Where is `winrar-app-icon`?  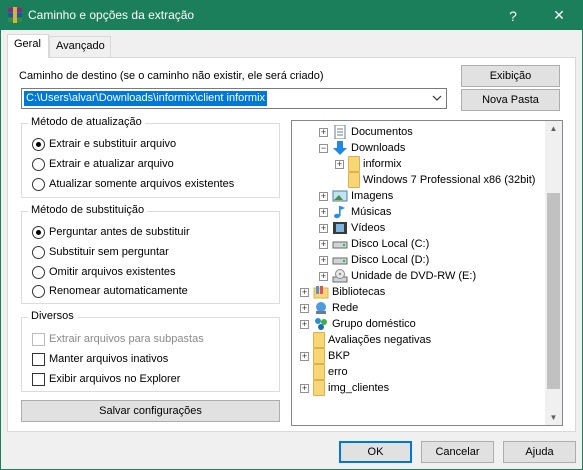
winrar-app-icon is located at coordinates (15, 15).